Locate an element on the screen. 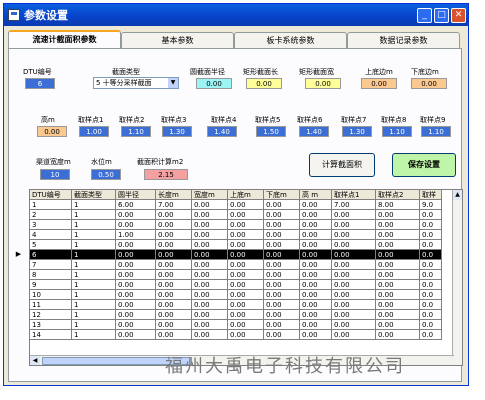  table-row: 13 1 0.00 0.00 0.00 0.00 0.00 0.00 0.00 0.00 0.0 is located at coordinates (246, 325).